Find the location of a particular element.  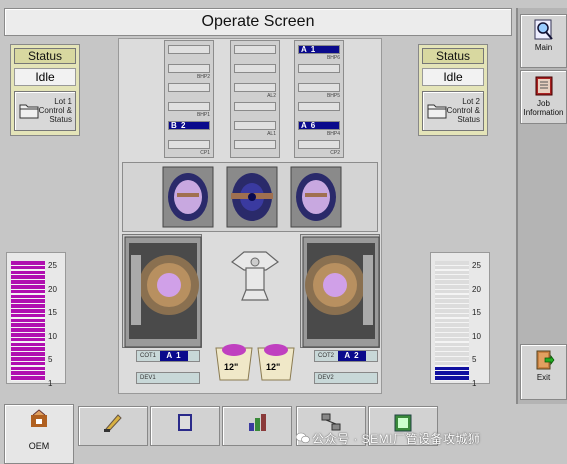

process-chamber-row is located at coordinates (250, 197).